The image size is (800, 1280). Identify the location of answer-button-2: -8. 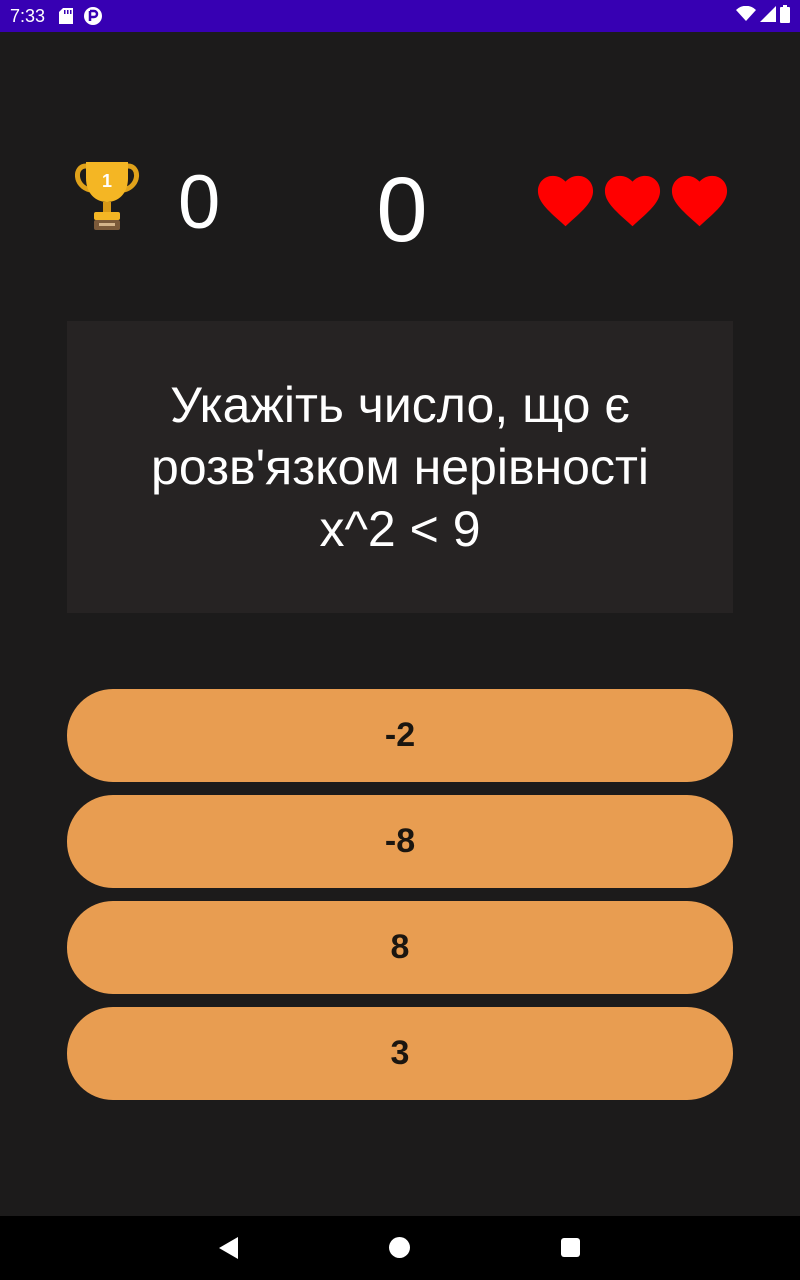
(400, 841).